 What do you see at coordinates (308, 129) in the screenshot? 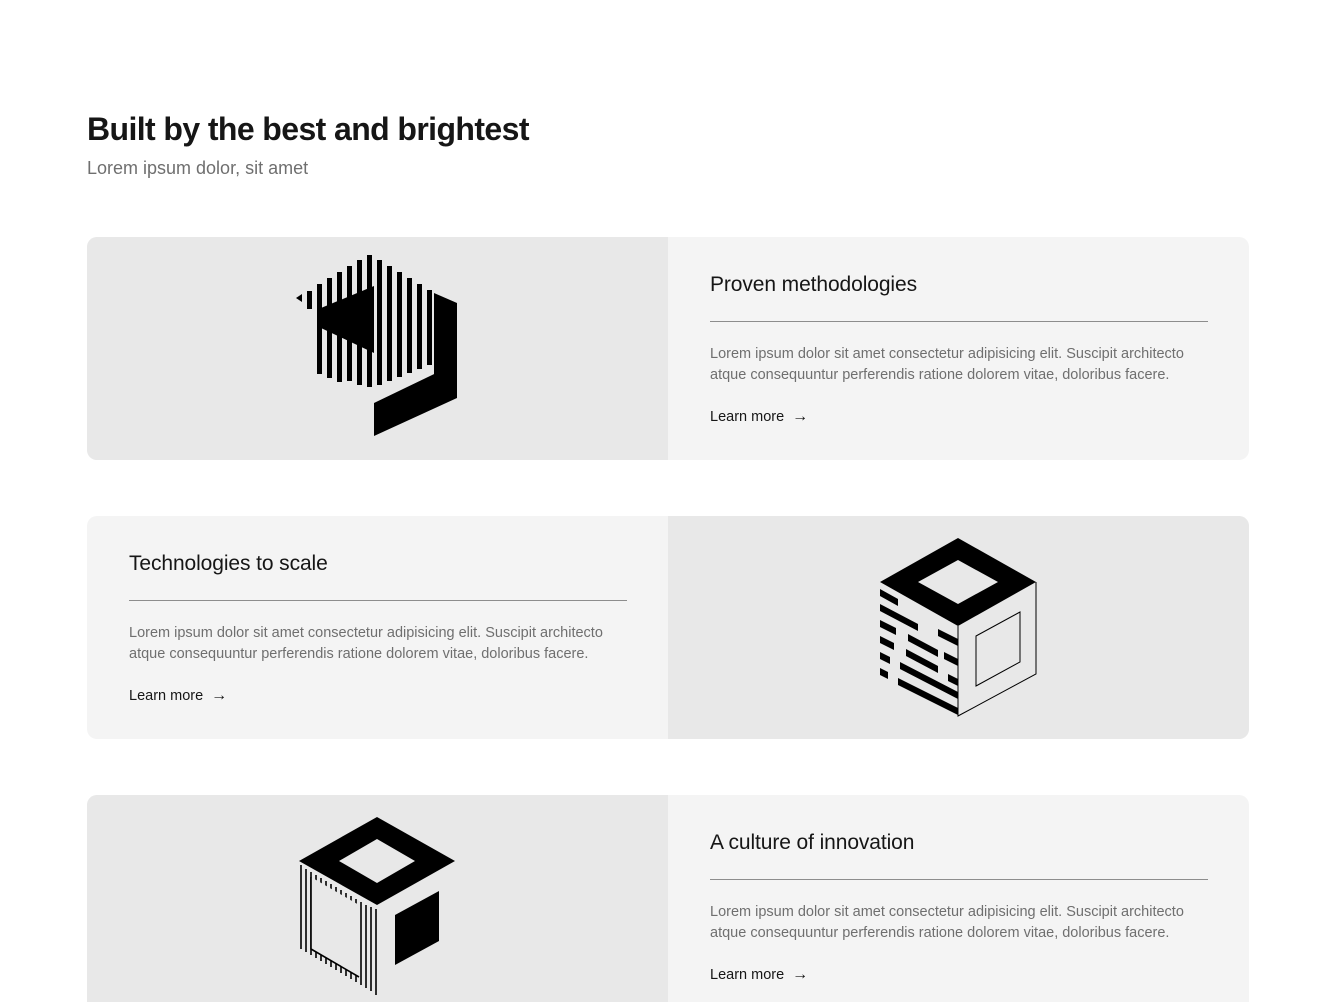
I see `page-title: Built by the best and brightest` at bounding box center [308, 129].